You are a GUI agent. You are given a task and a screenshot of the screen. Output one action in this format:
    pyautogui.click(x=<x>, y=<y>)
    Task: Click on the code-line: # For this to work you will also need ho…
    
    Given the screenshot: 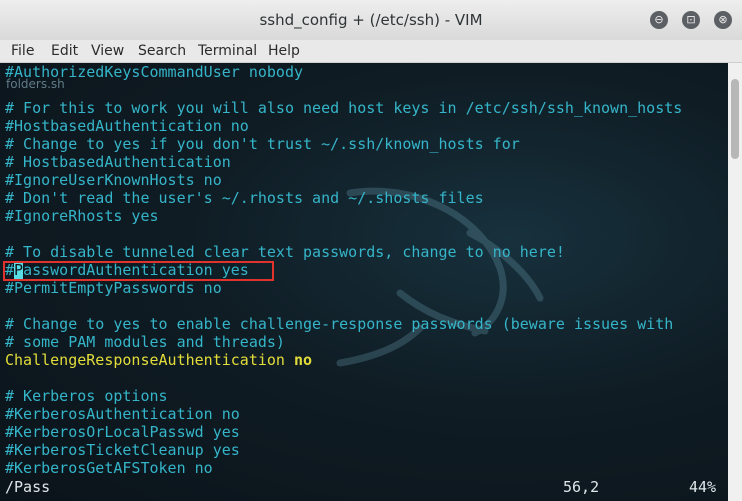 What is the action you would take?
    pyautogui.click(x=343, y=108)
    